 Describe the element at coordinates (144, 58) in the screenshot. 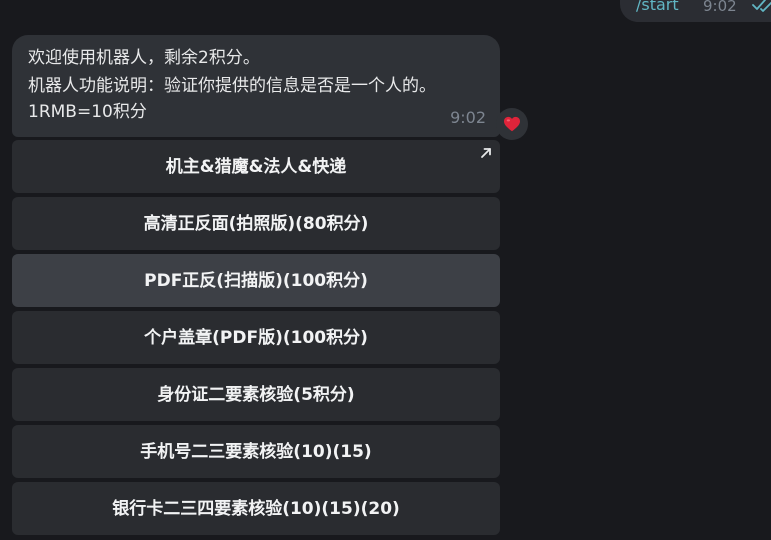

I see `bot-message-line: 欢迎使用机器人，剩余2积分。` at that location.